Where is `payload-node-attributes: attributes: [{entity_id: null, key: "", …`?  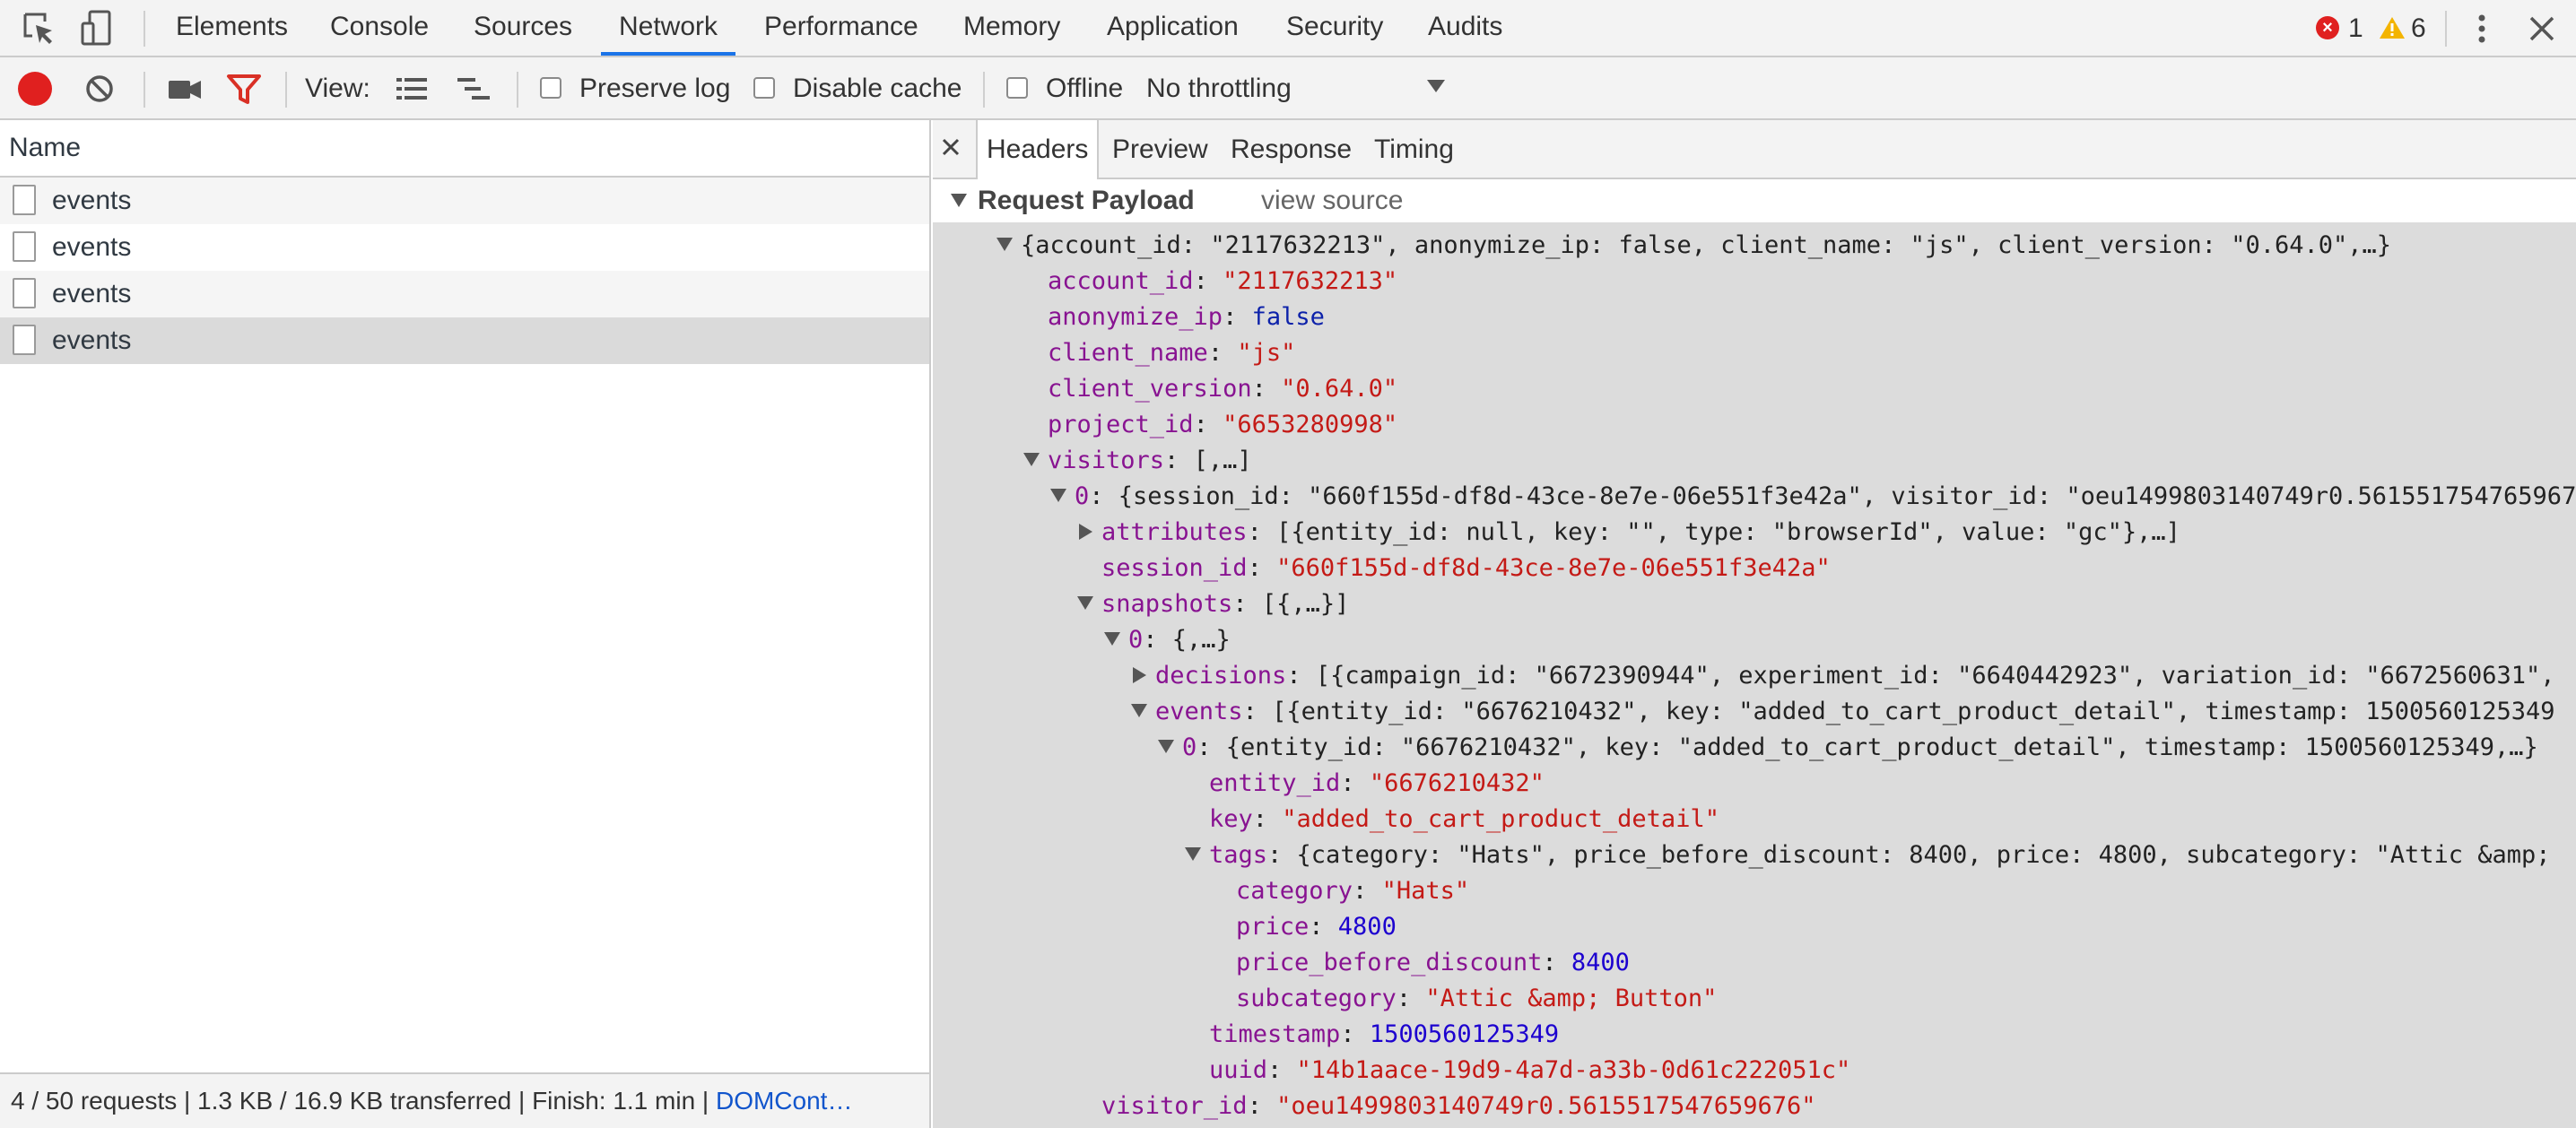
payload-node-attributes: attributes: [{entity_id: null, key: "", … is located at coordinates (1640, 533).